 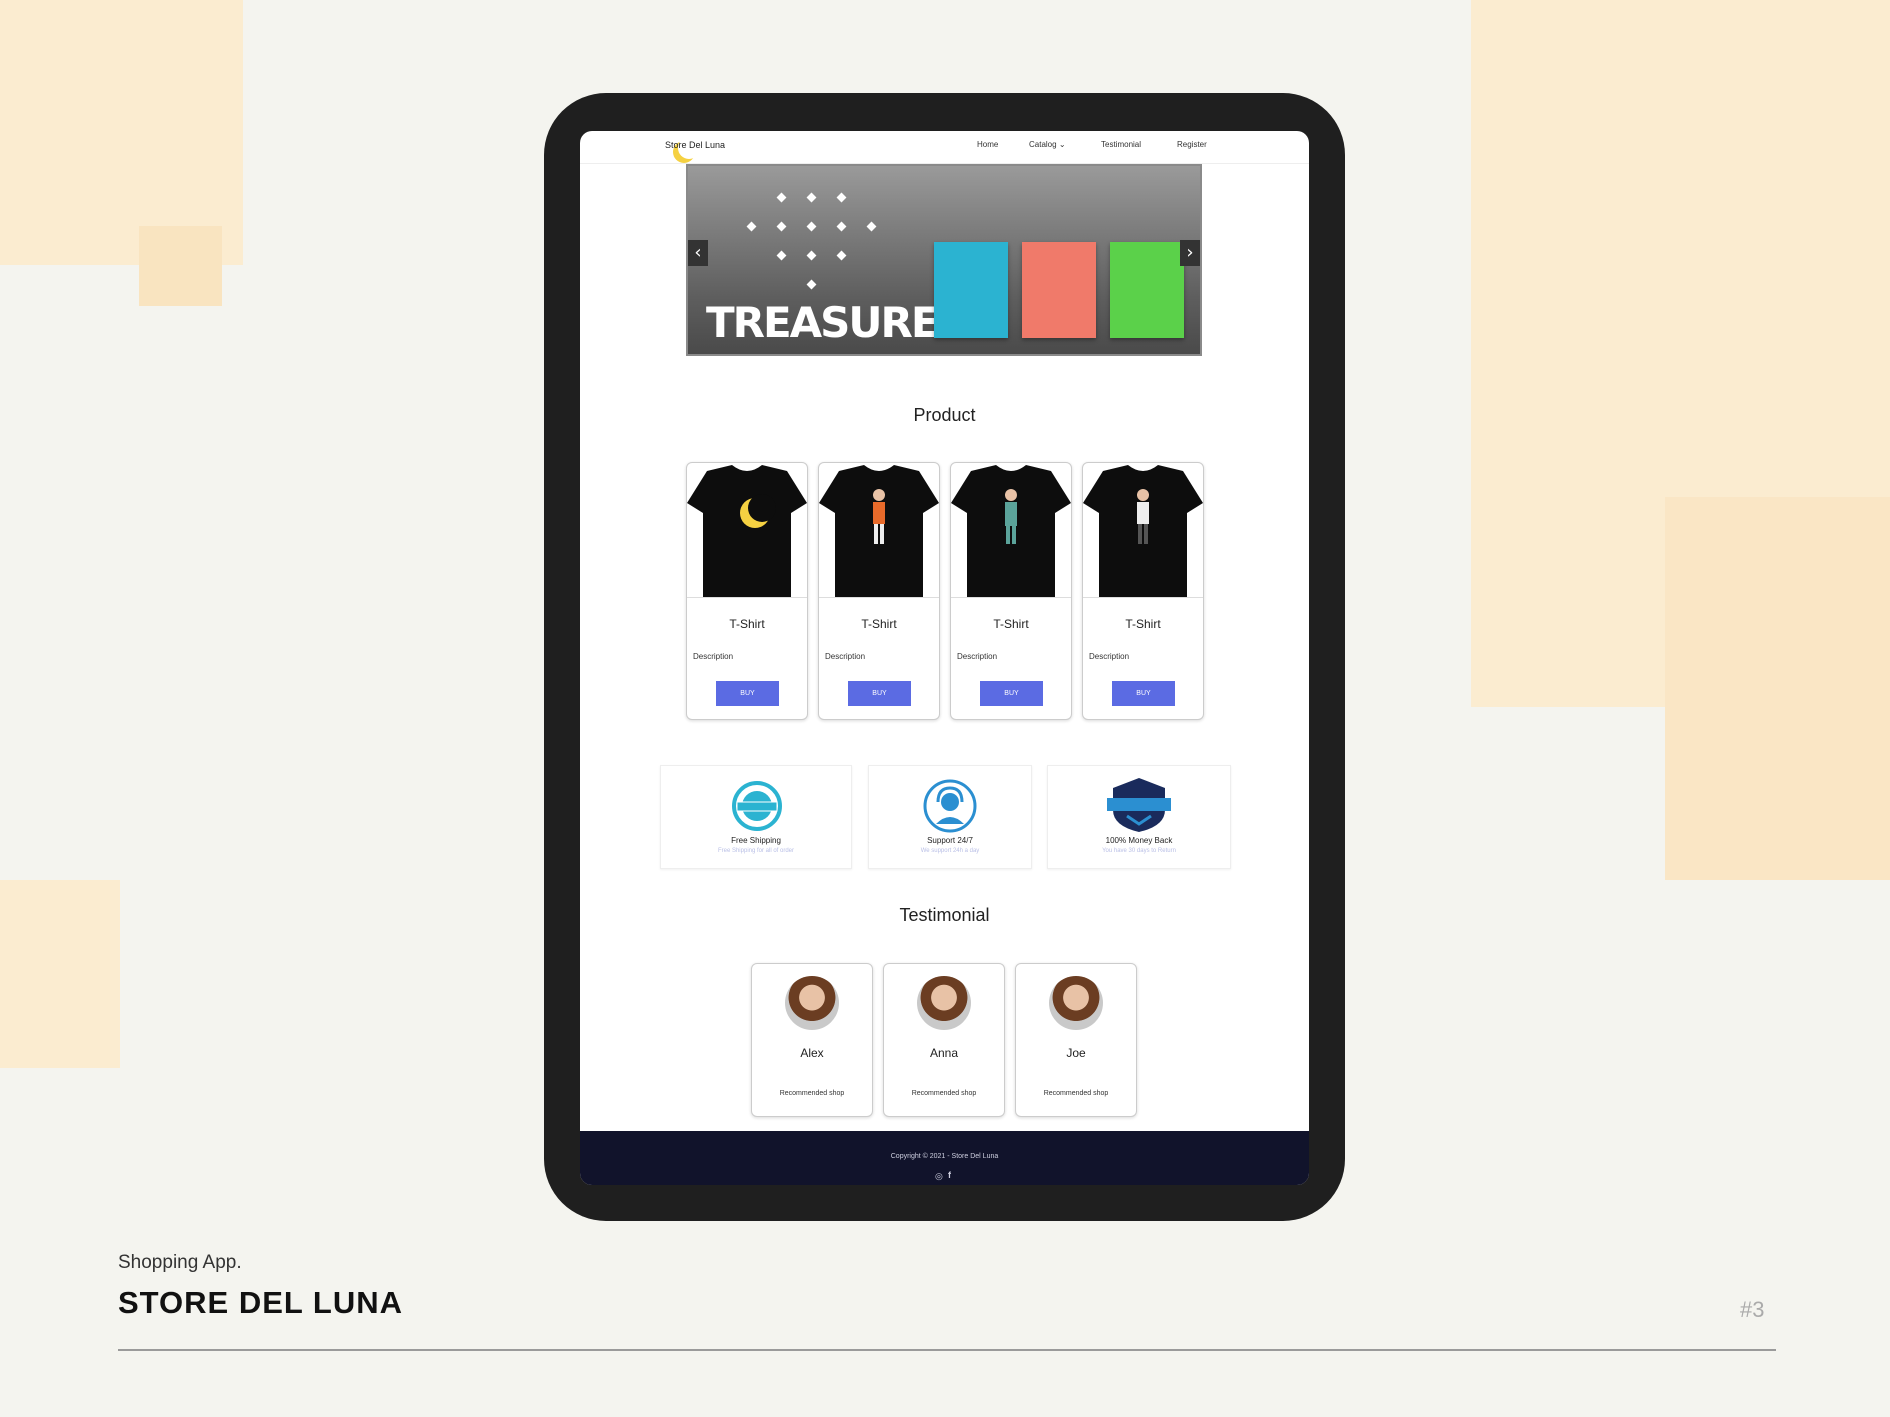 What do you see at coordinates (944, 1040) in the screenshot?
I see `testimonial-card: Anna Recommended shop` at bounding box center [944, 1040].